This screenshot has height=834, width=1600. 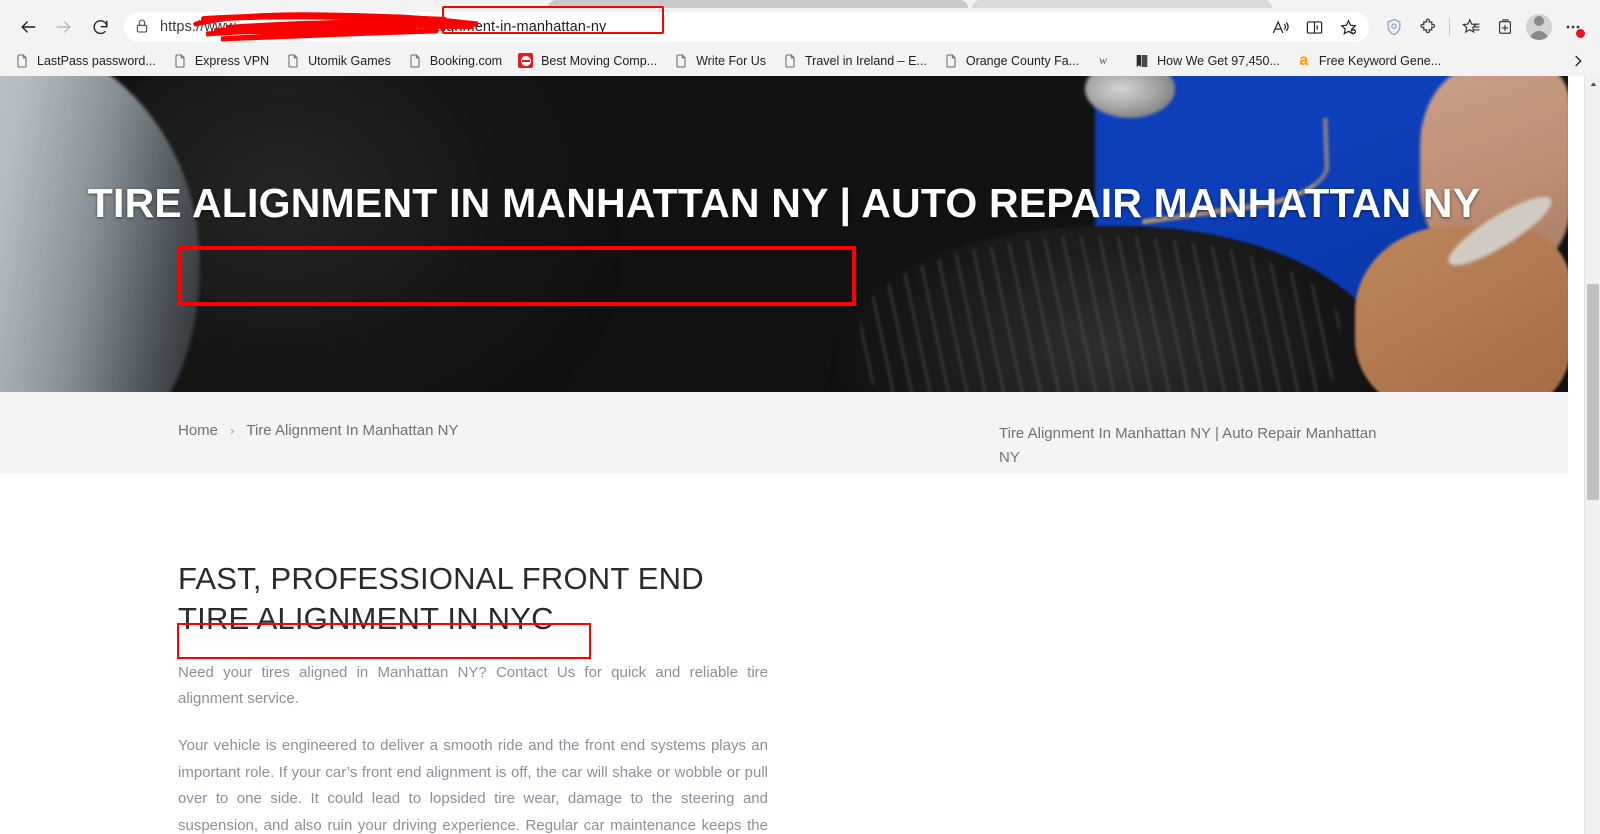 I want to click on page-scrollbar, so click(x=1592, y=455).